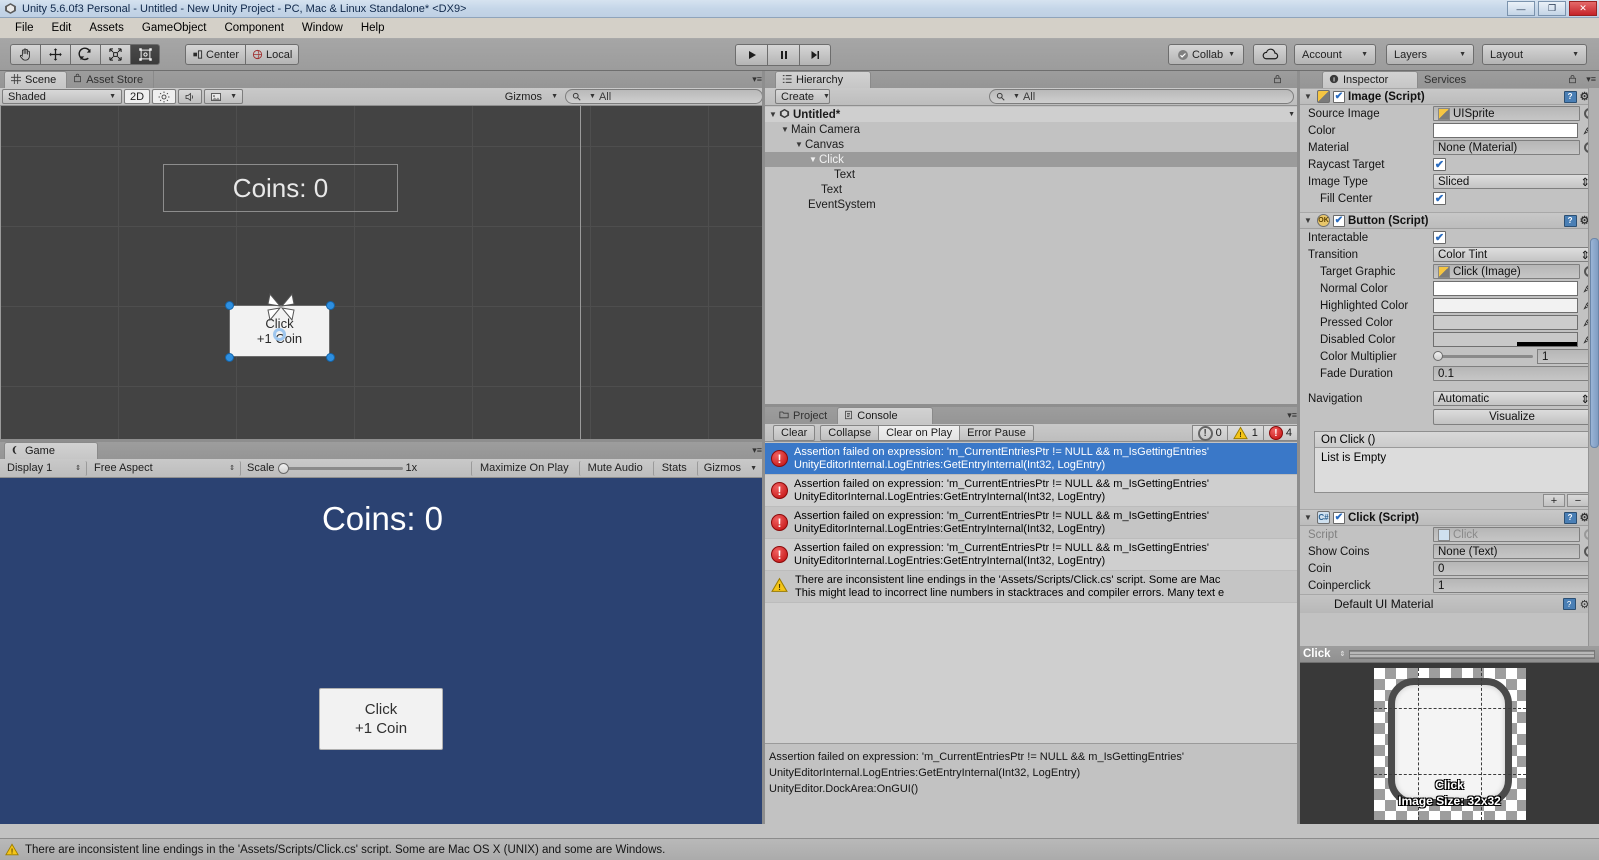 The image size is (1599, 860). Describe the element at coordinates (885, 415) in the screenshot. I see `tab-console: Console` at that location.